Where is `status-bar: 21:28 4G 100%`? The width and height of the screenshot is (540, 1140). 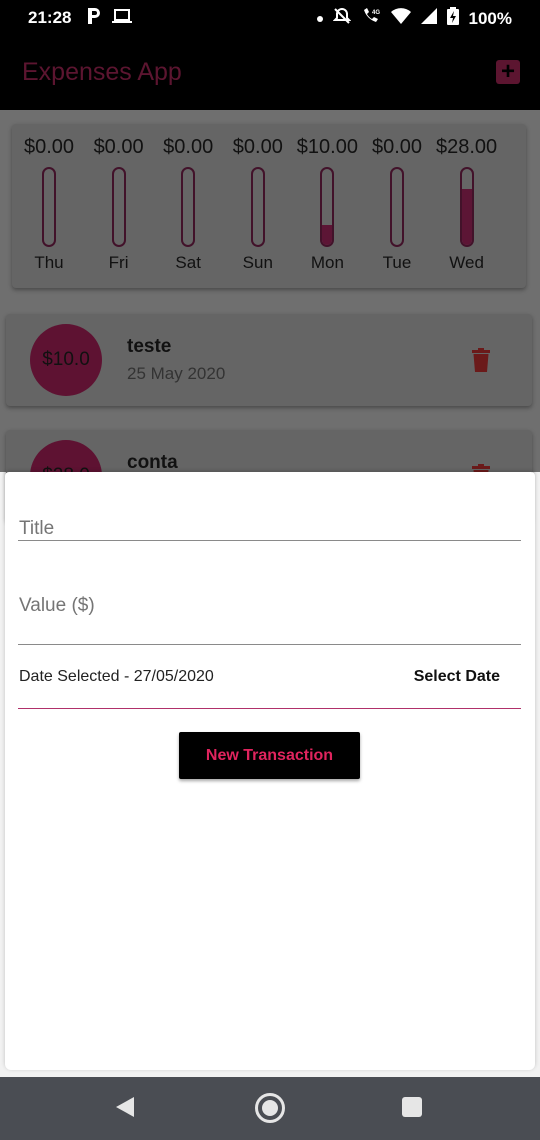
status-bar: 21:28 4G 100% is located at coordinates (270, 18).